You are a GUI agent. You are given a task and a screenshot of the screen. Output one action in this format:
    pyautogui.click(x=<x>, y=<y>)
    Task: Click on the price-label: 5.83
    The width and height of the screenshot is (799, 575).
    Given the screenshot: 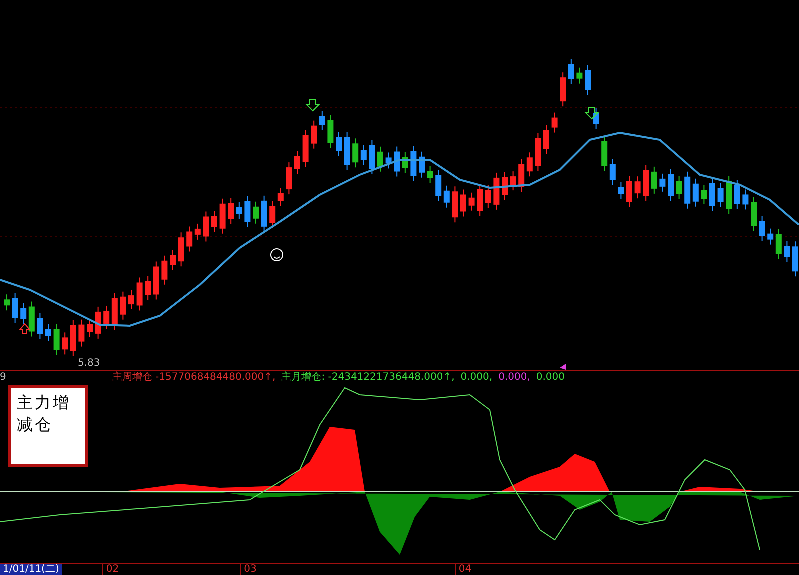 What is the action you would take?
    pyautogui.click(x=89, y=364)
    